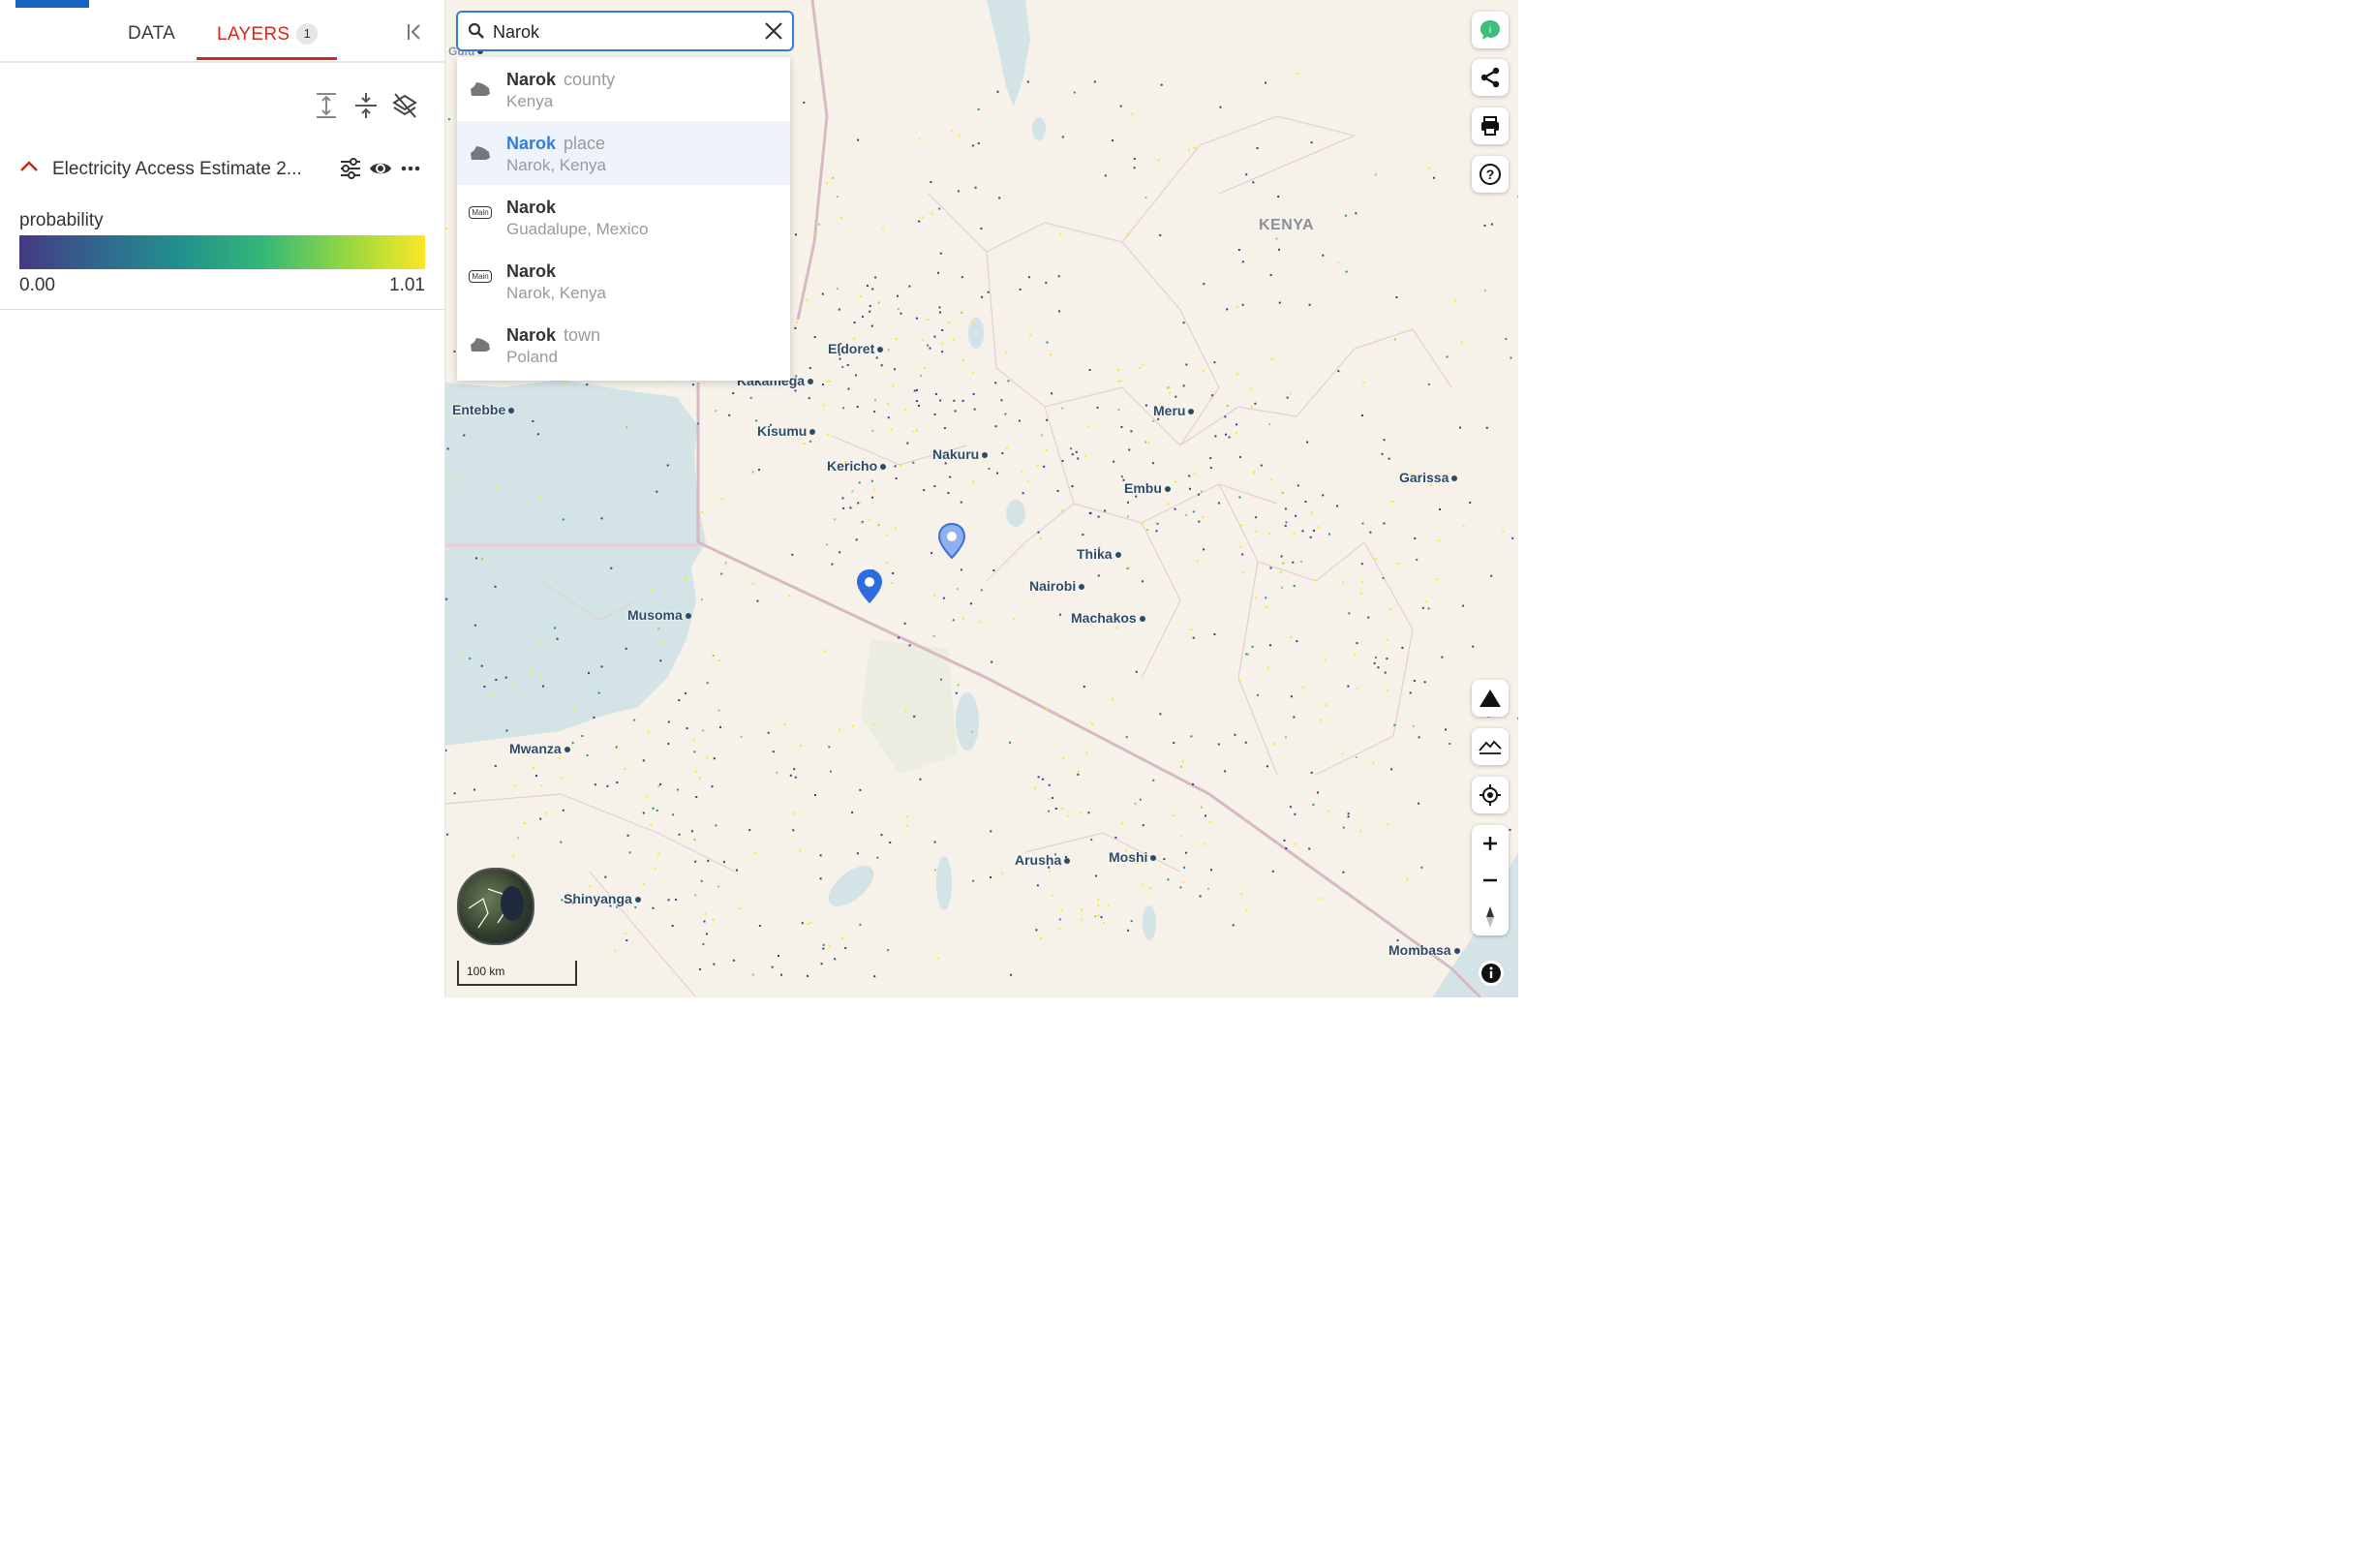  I want to click on help-button: ?, so click(1491, 174).